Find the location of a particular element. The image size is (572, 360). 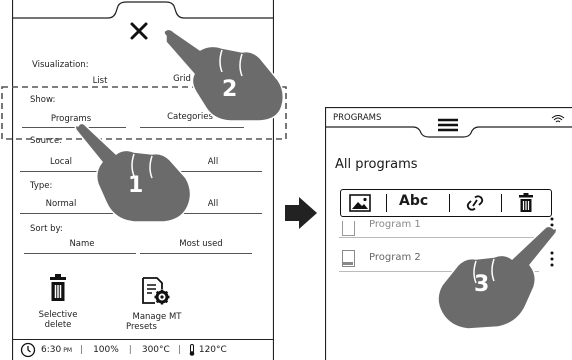

sort-most-used-underline is located at coordinates (196, 253).